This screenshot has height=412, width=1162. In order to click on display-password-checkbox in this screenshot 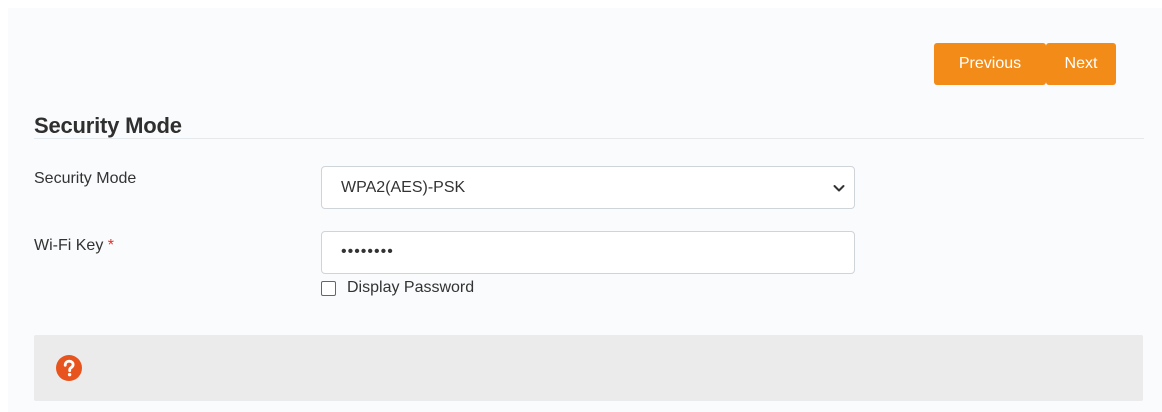, I will do `click(328, 288)`.